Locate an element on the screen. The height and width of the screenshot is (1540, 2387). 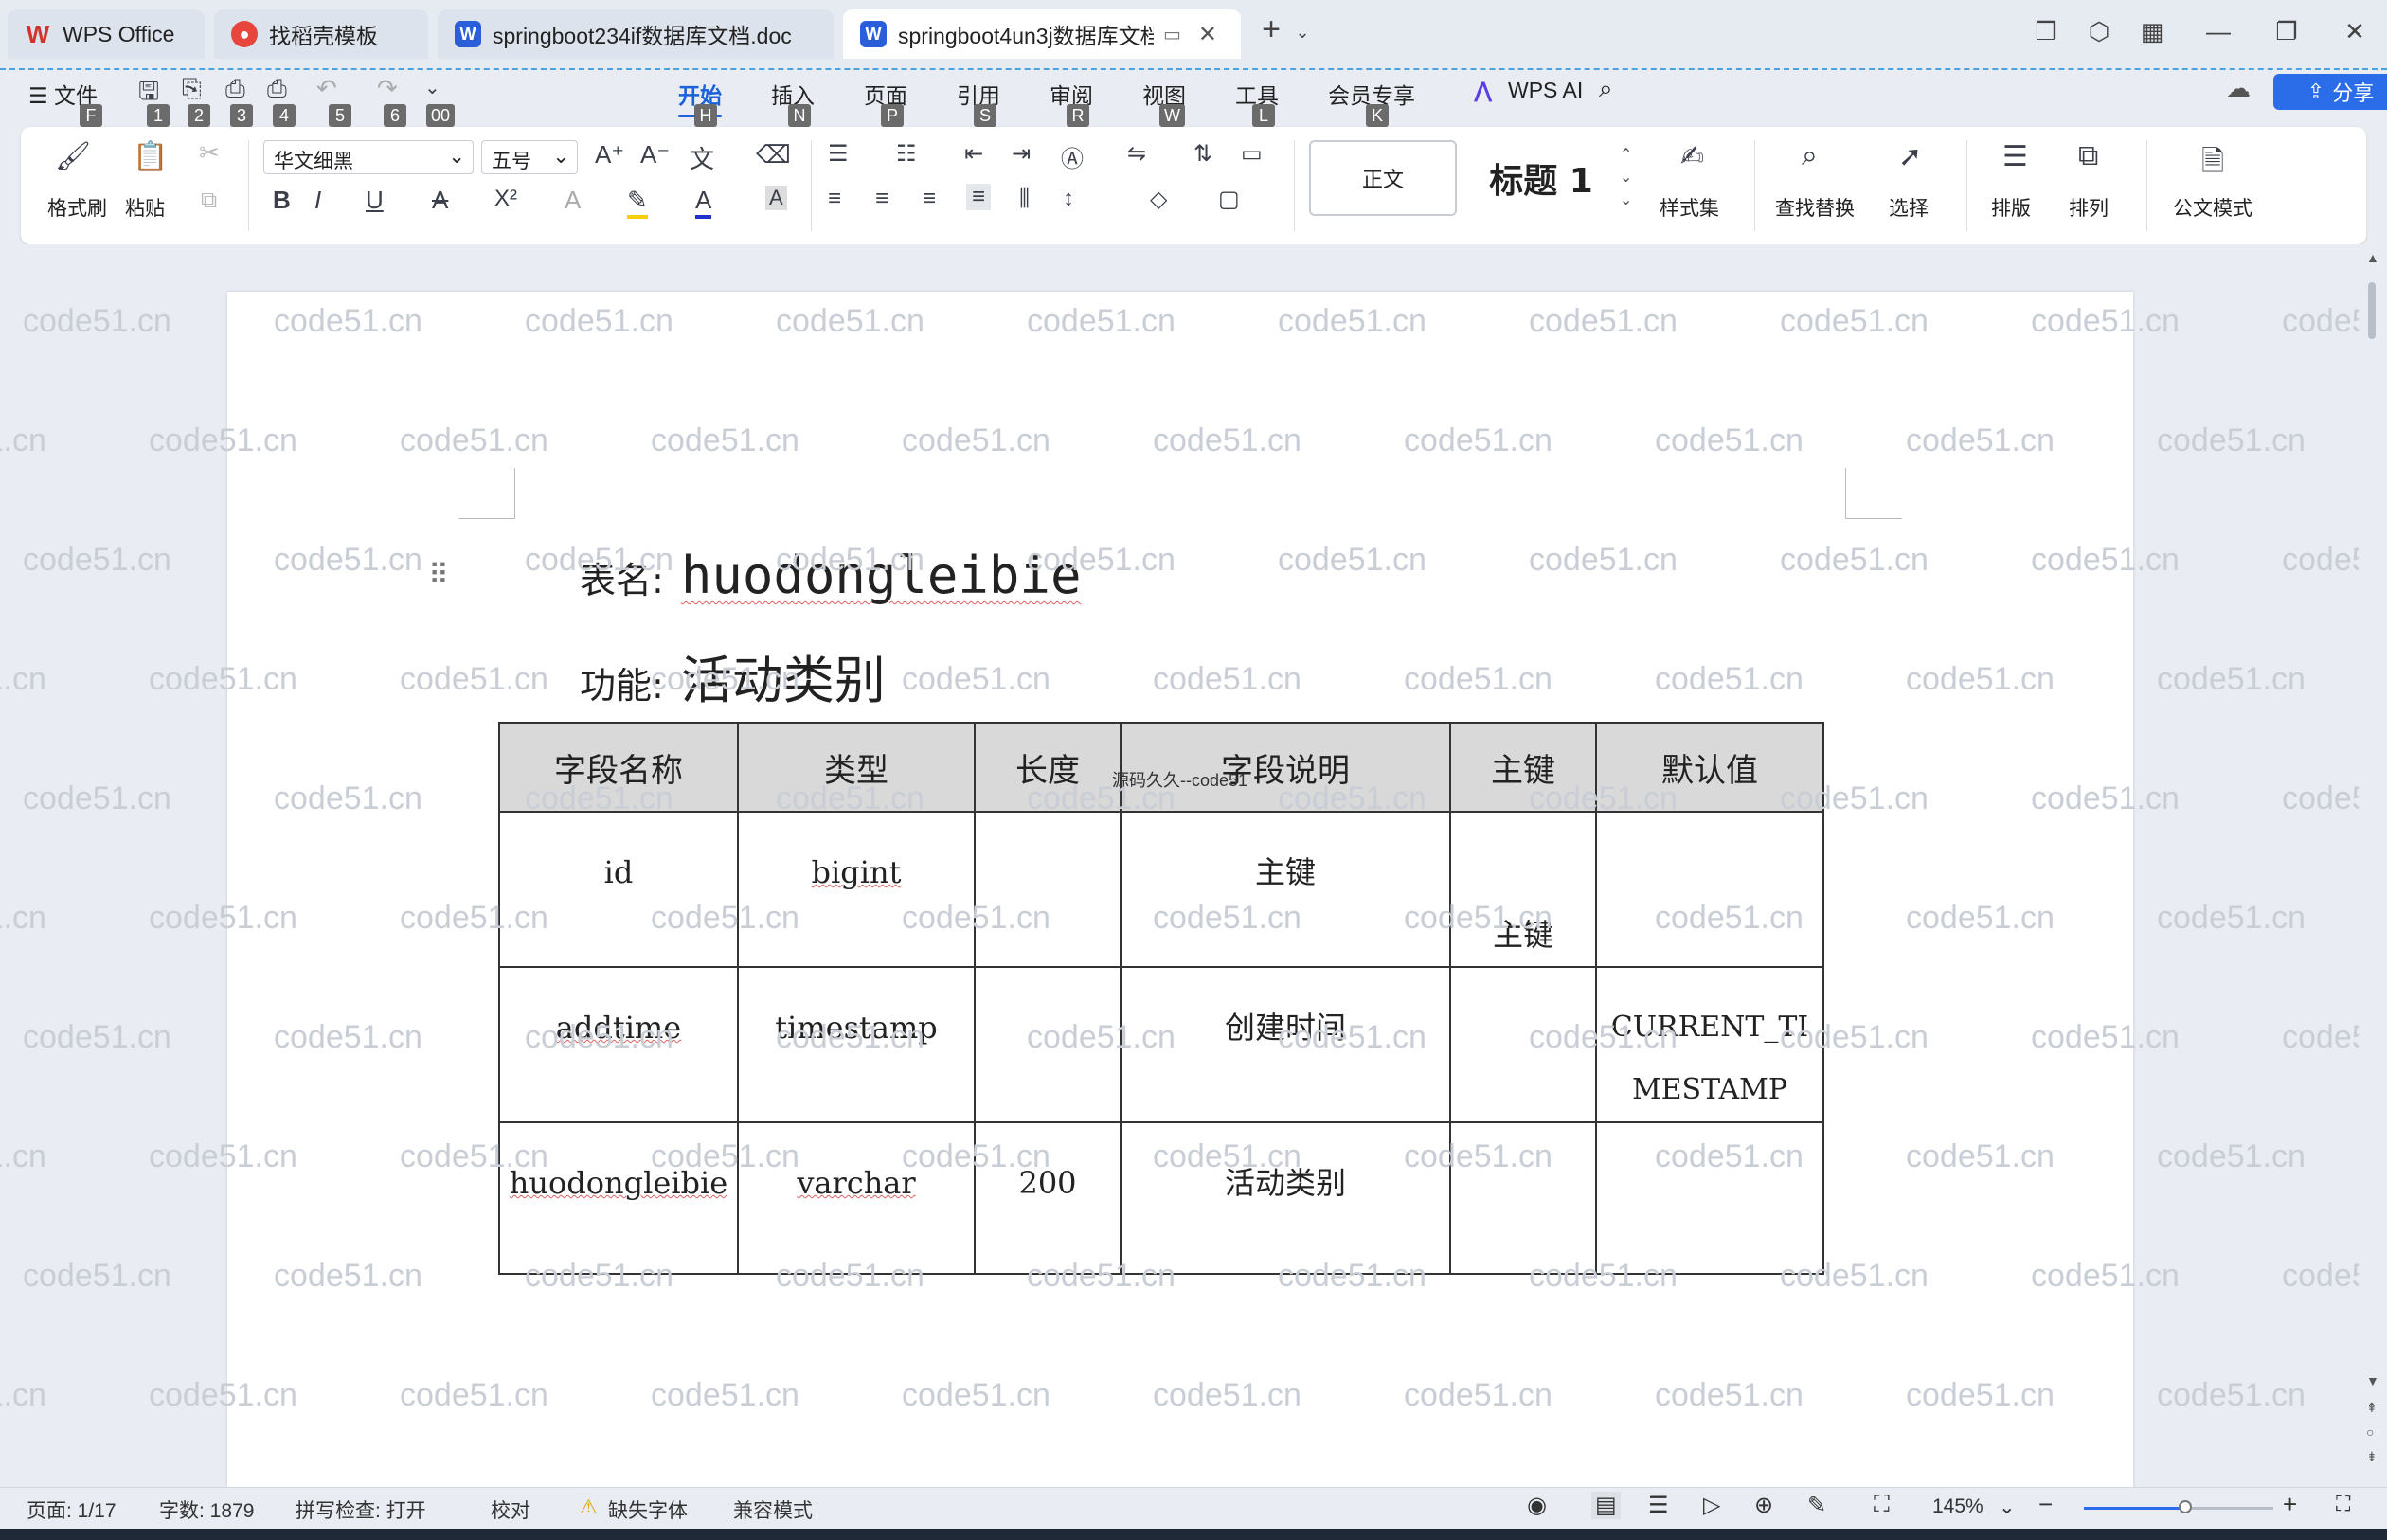
char-shading-icon: A is located at coordinates (776, 198).